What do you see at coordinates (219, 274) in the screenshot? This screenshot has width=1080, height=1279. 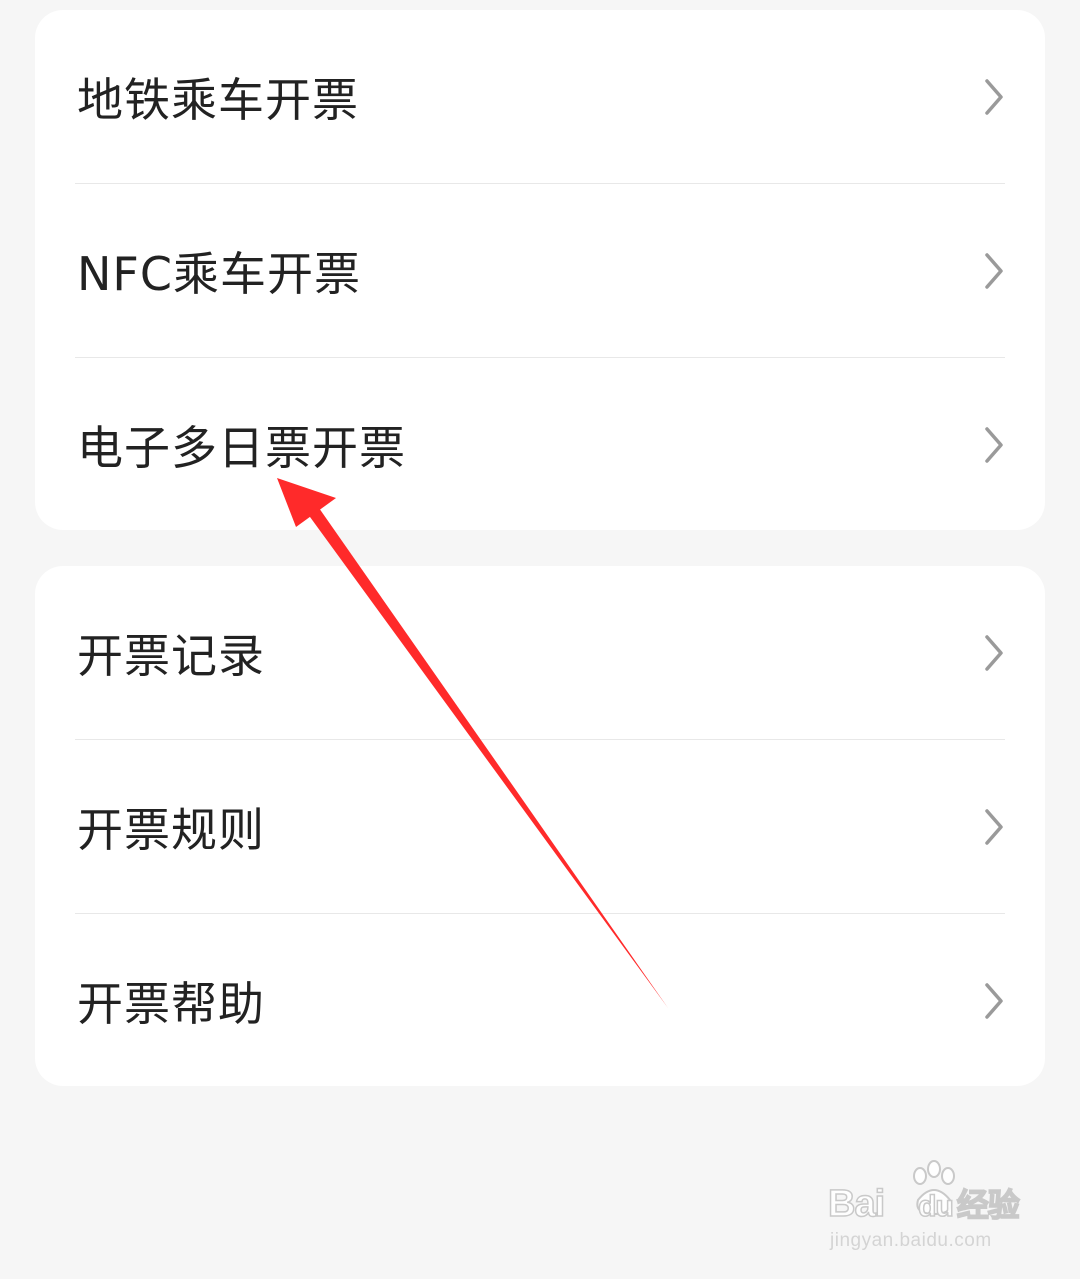 I see `menu-item-label: NFC乘车开票` at bounding box center [219, 274].